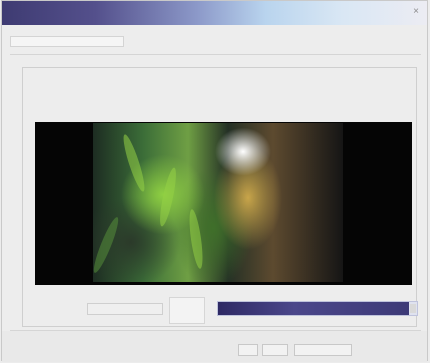 The image size is (430, 363). Describe the element at coordinates (67, 41) in the screenshot. I see `menu-dropdown` at that location.